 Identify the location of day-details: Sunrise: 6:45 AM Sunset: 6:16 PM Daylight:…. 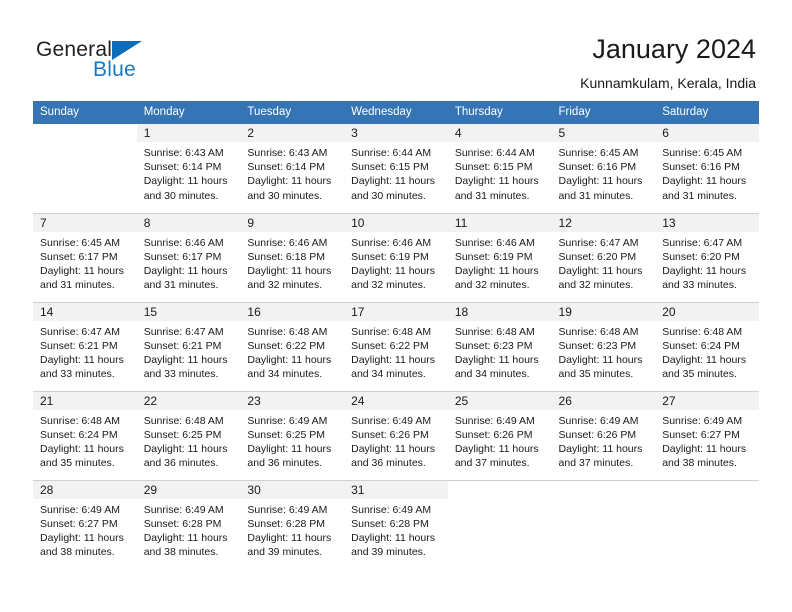
(604, 172).